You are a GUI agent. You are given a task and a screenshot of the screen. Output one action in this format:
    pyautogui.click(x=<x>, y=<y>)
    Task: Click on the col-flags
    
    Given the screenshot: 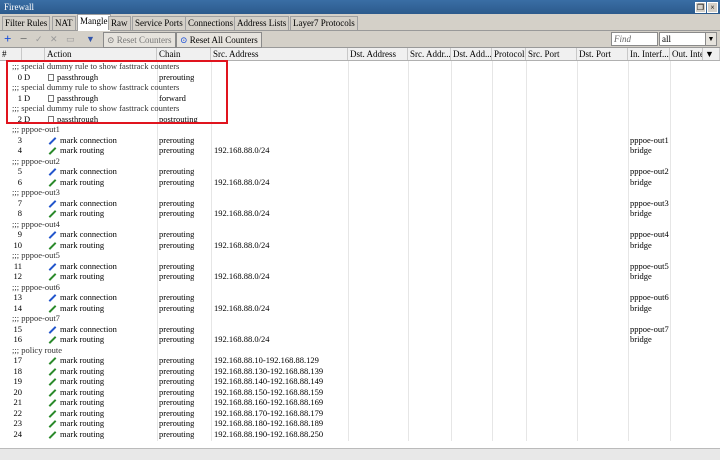 What is the action you would take?
    pyautogui.click(x=33, y=54)
    